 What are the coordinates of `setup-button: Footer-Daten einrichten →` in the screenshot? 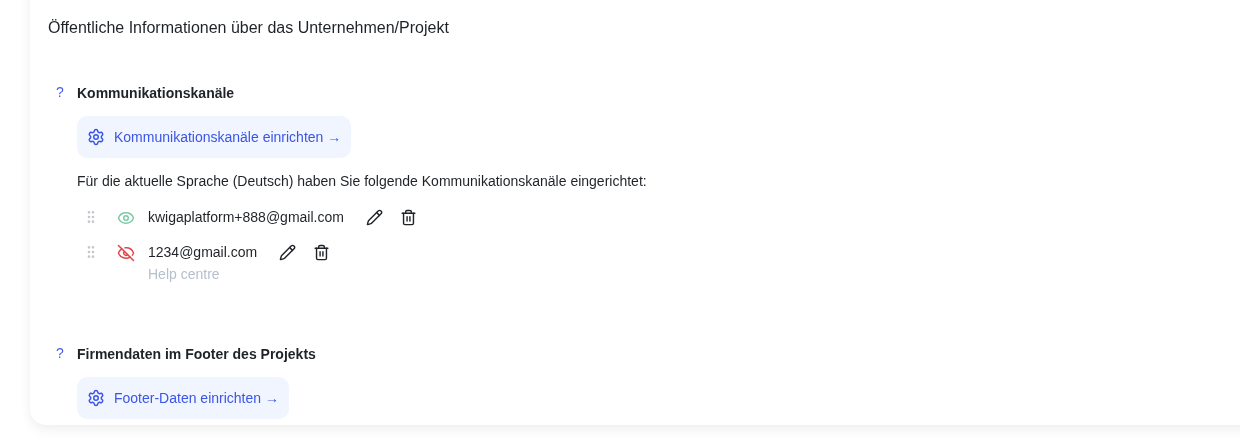 It's located at (183, 398).